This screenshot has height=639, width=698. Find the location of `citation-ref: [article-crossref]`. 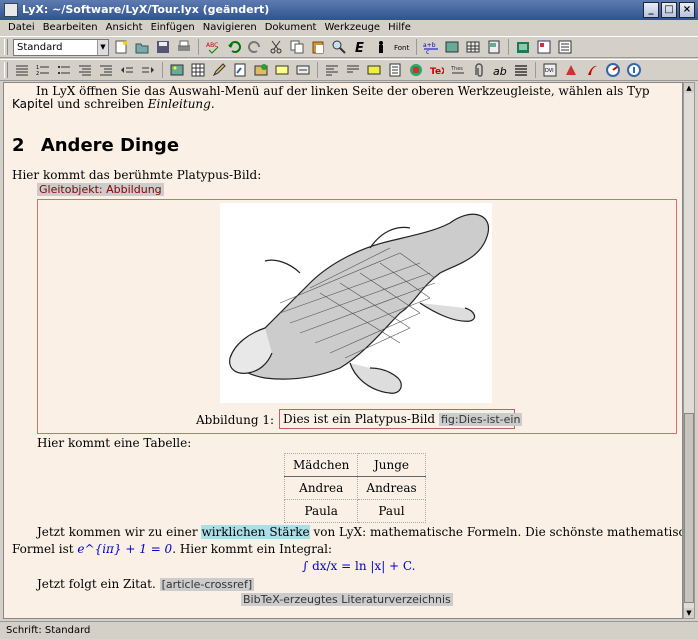

citation-ref: [article-crossref] is located at coordinates (207, 584).